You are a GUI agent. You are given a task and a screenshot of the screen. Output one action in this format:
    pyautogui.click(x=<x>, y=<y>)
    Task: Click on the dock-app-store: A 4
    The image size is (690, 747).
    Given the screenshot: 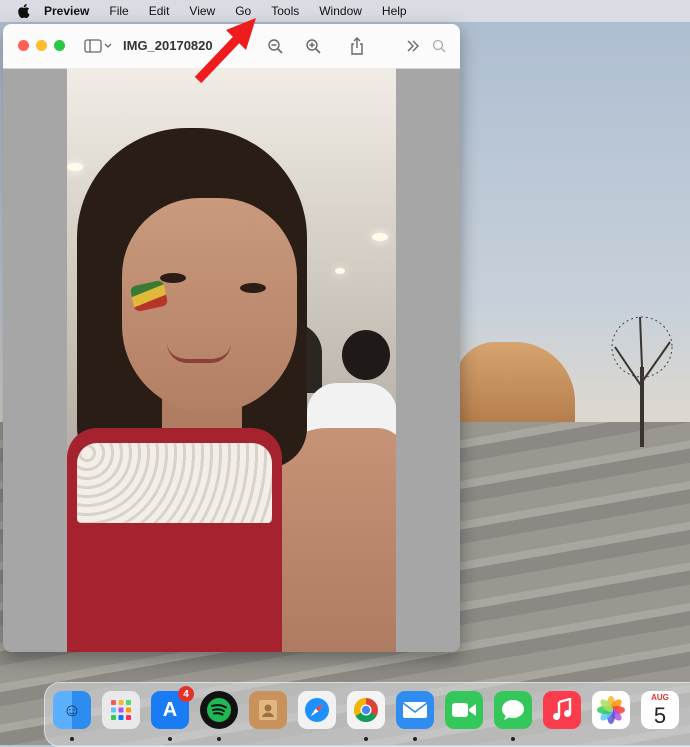 What is the action you would take?
    pyautogui.click(x=172, y=707)
    